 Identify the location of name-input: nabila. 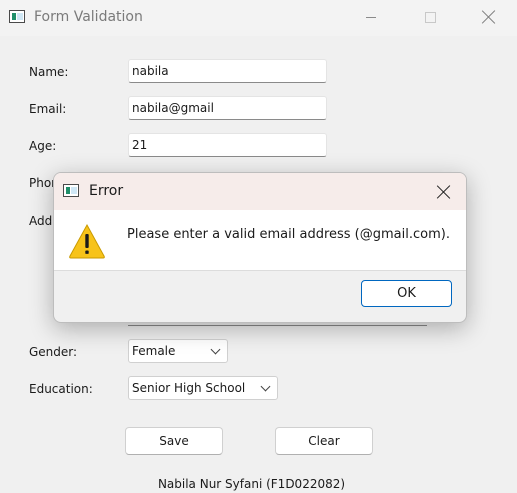
(227, 71).